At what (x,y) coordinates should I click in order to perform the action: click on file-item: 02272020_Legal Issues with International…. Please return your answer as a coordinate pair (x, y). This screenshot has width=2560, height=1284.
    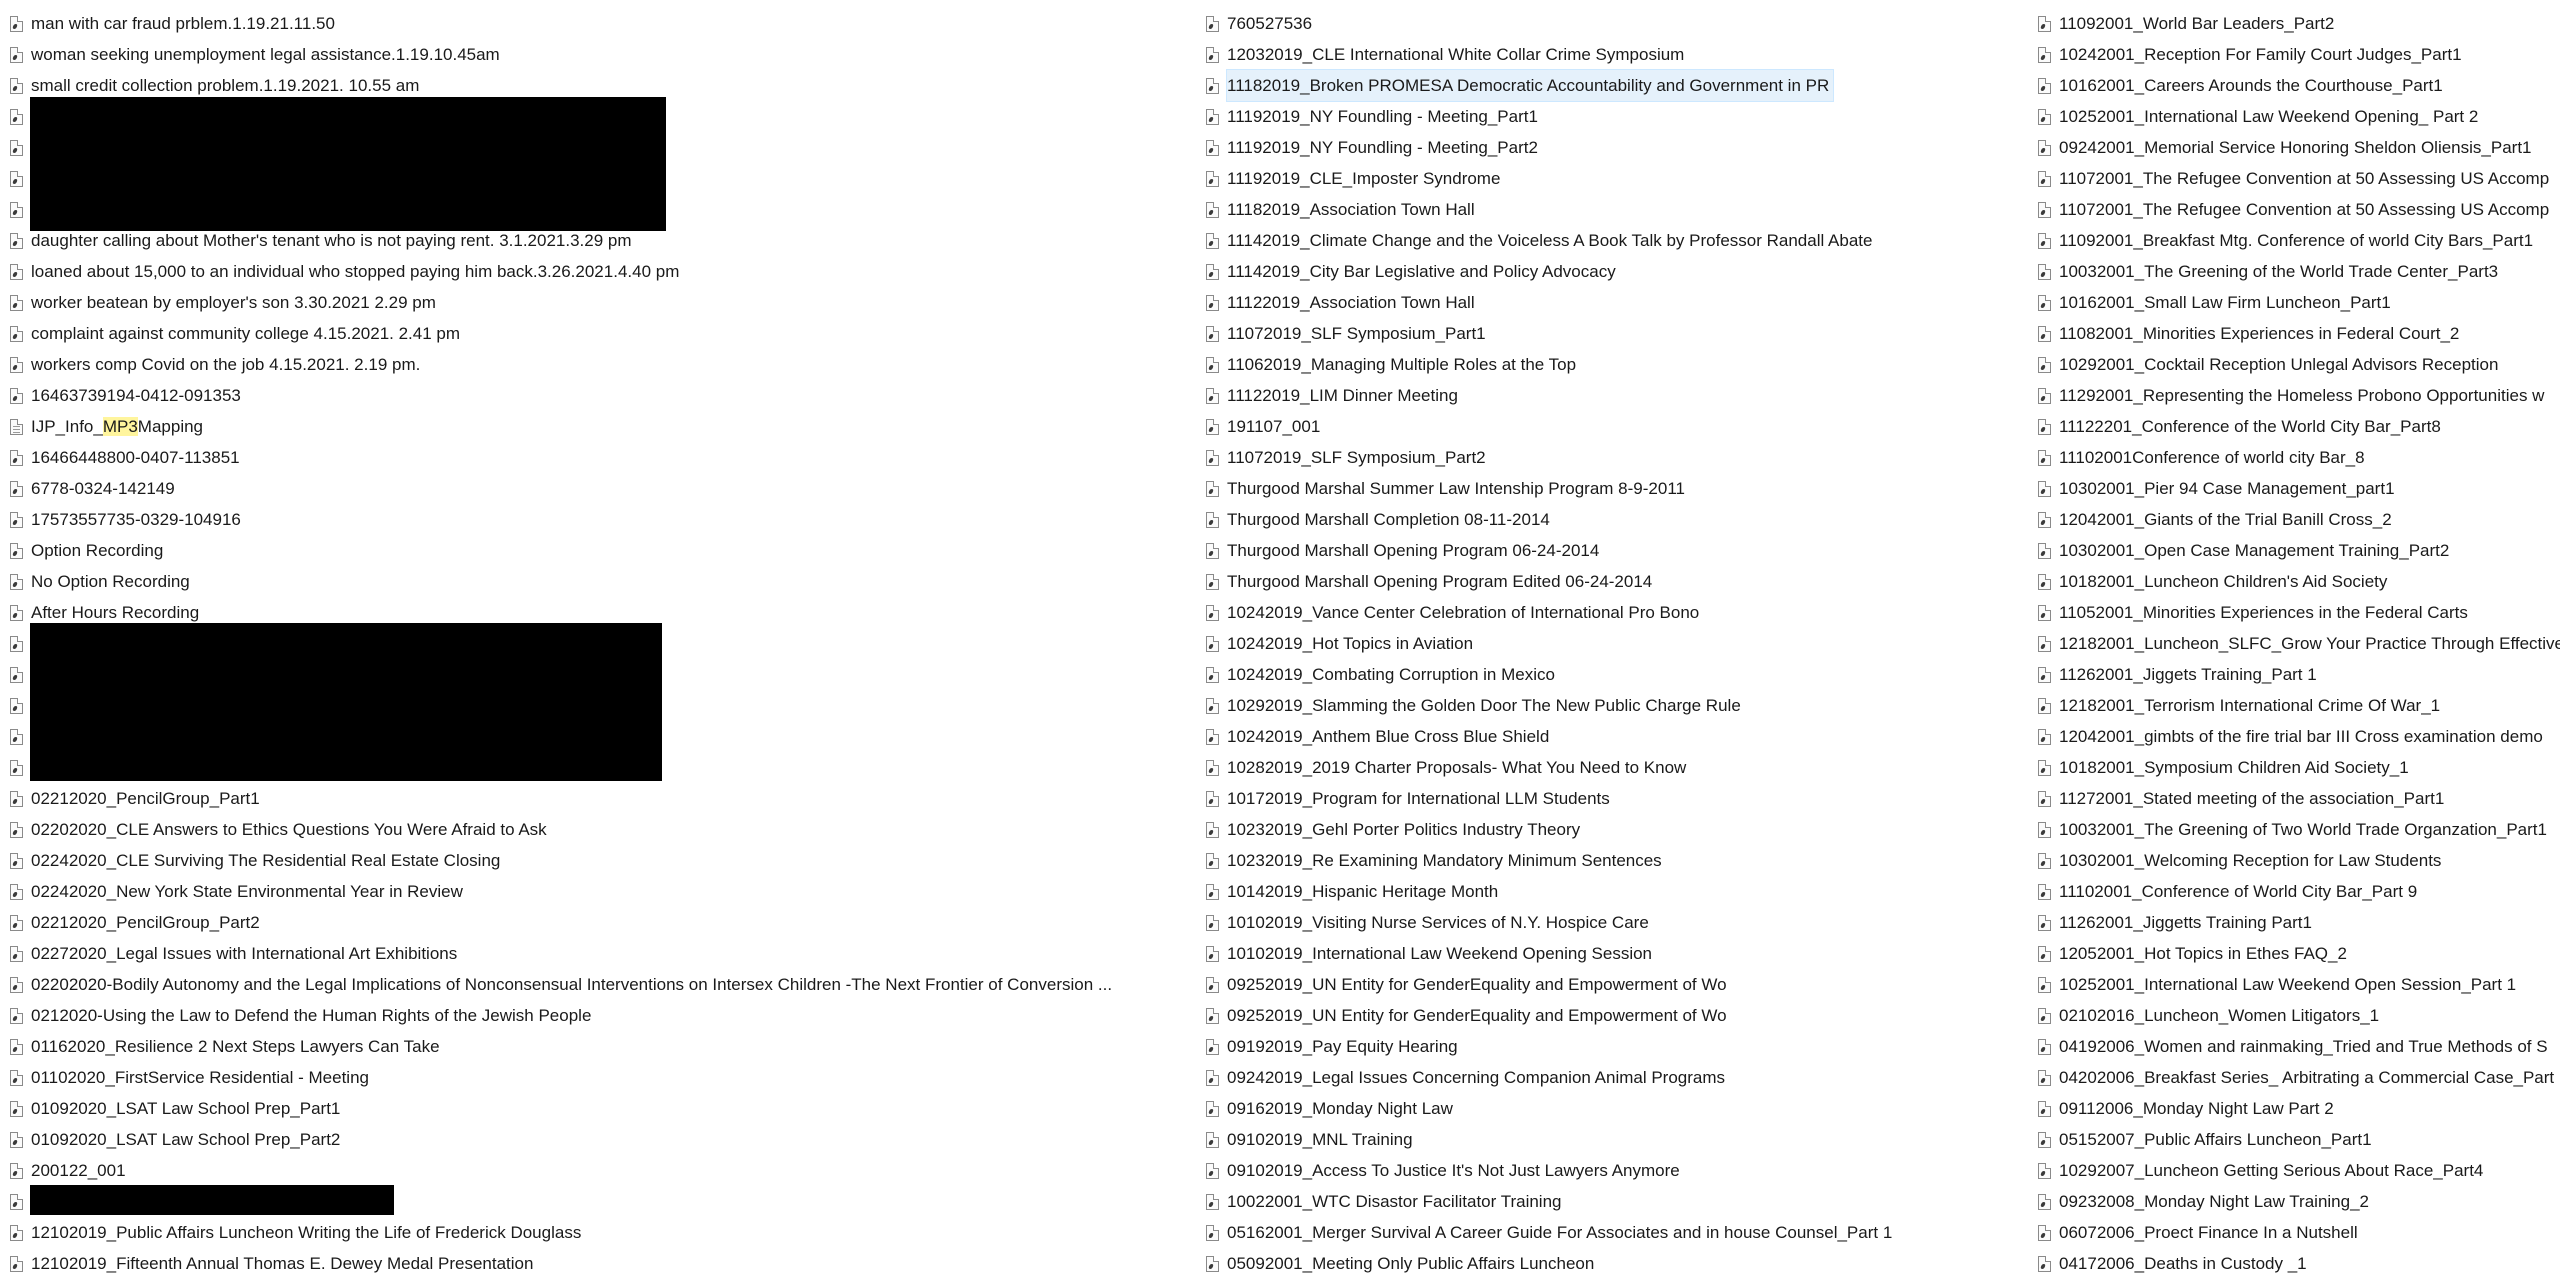
    Looking at the image, I should click on (605, 953).